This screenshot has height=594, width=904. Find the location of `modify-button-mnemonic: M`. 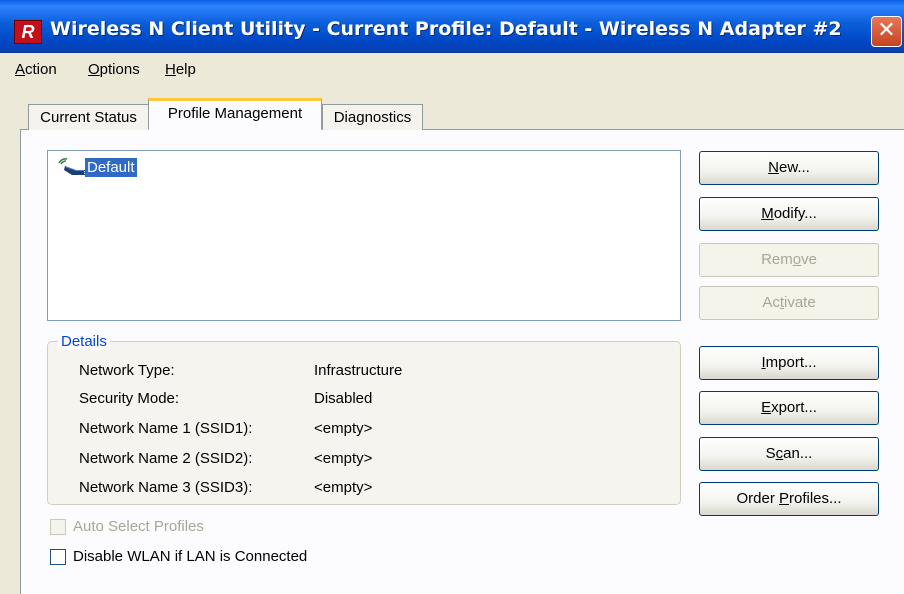

modify-button-mnemonic: M is located at coordinates (767, 213).